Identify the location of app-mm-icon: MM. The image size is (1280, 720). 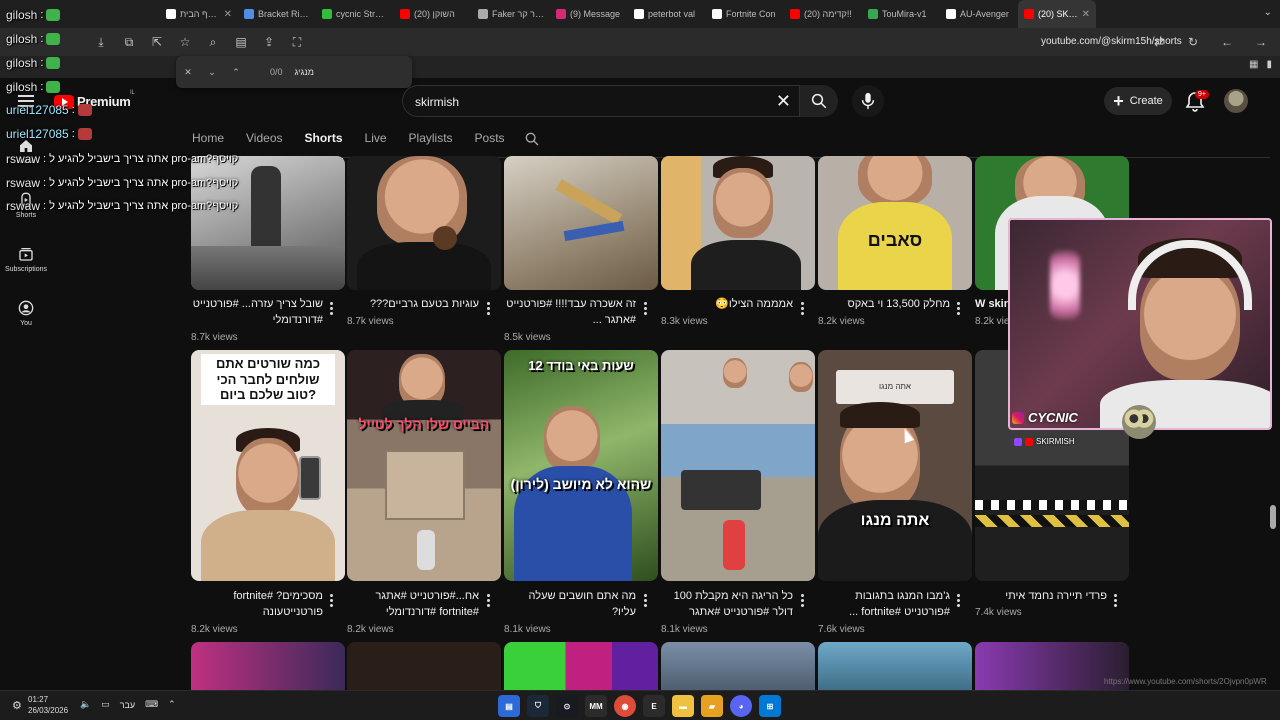
(596, 706).